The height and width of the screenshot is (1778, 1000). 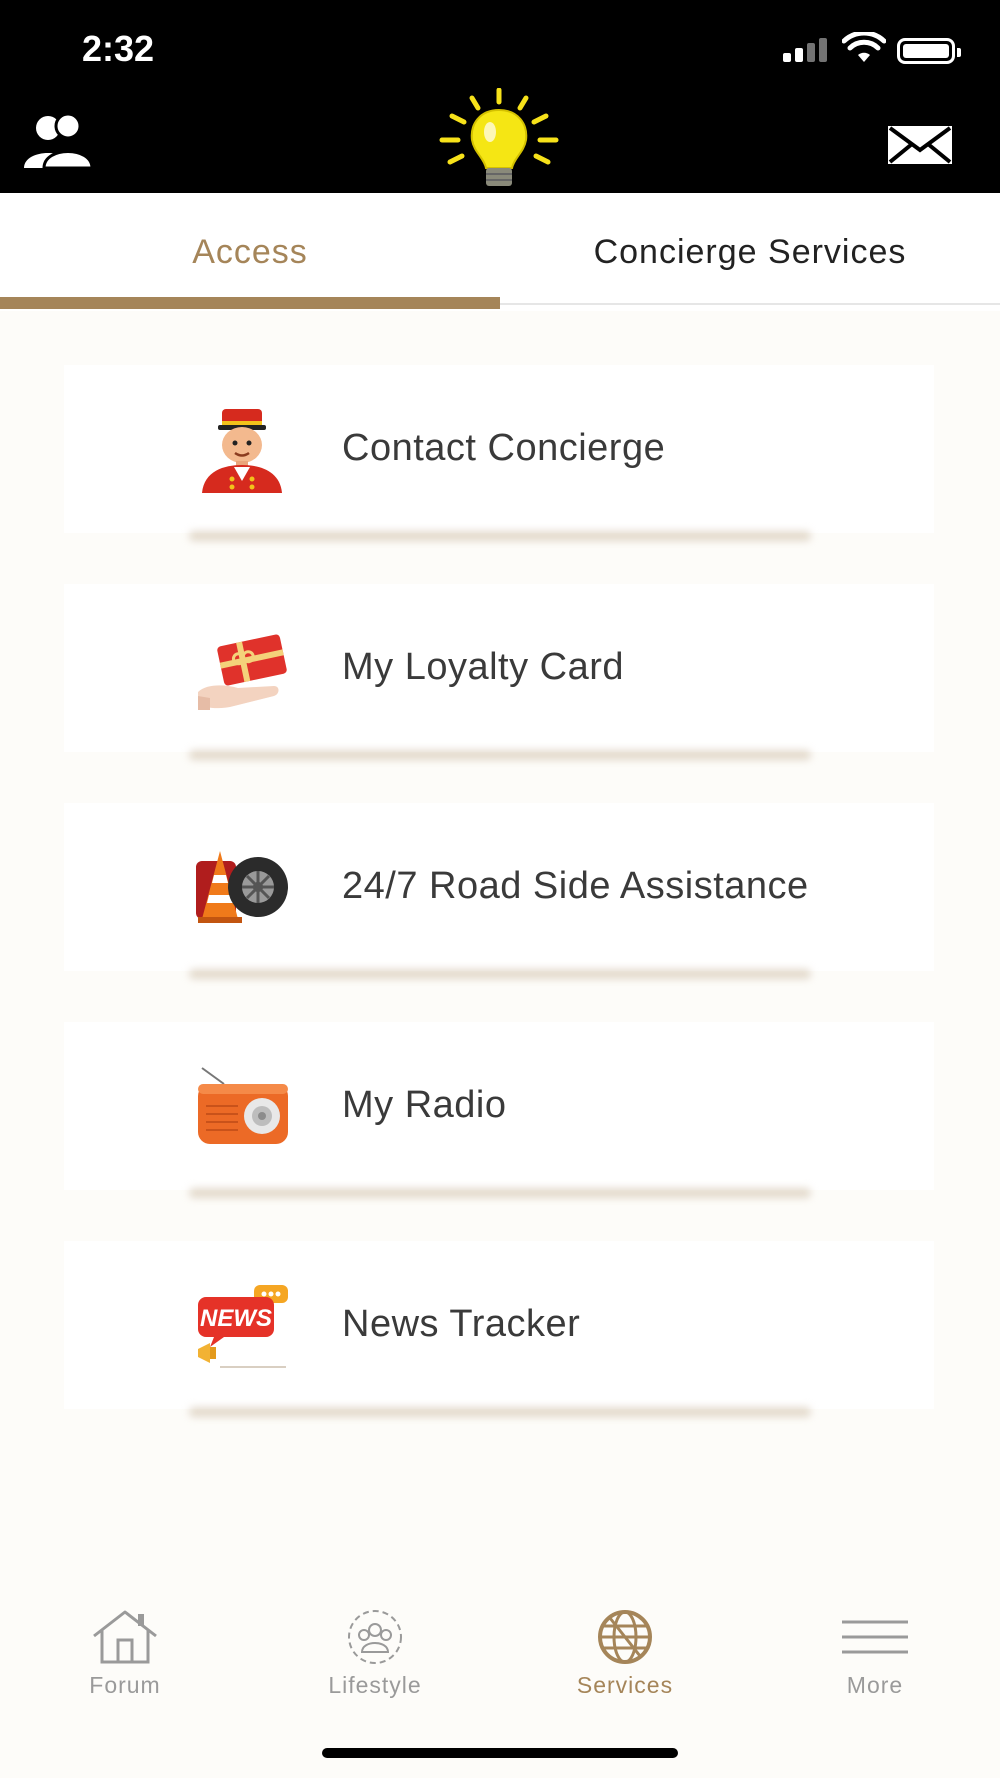 I want to click on service-label: My Radio, so click(x=424, y=1105).